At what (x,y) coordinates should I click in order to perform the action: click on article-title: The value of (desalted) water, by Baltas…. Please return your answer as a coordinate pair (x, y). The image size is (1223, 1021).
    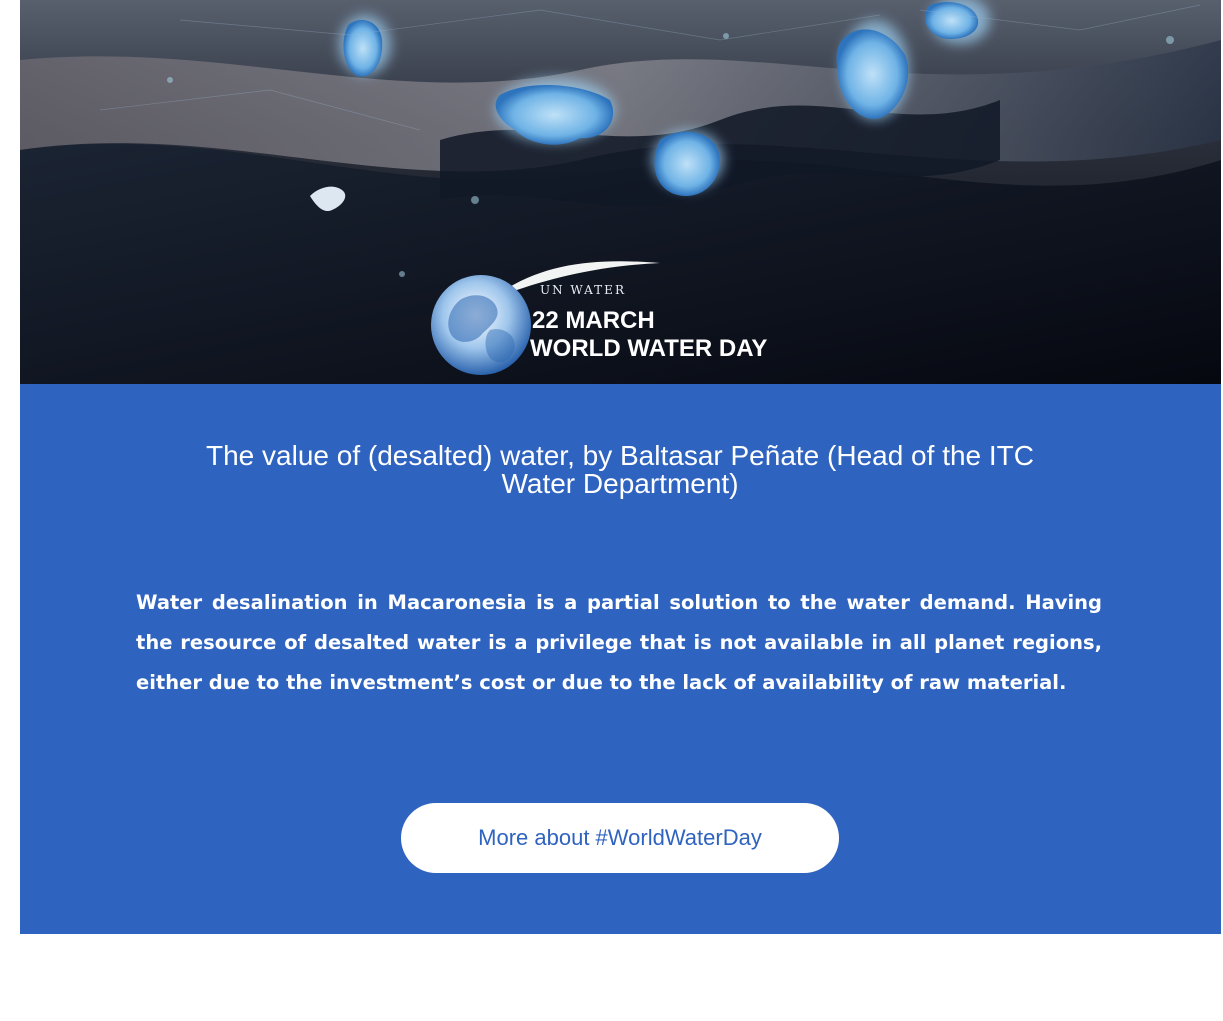
    Looking at the image, I should click on (620, 469).